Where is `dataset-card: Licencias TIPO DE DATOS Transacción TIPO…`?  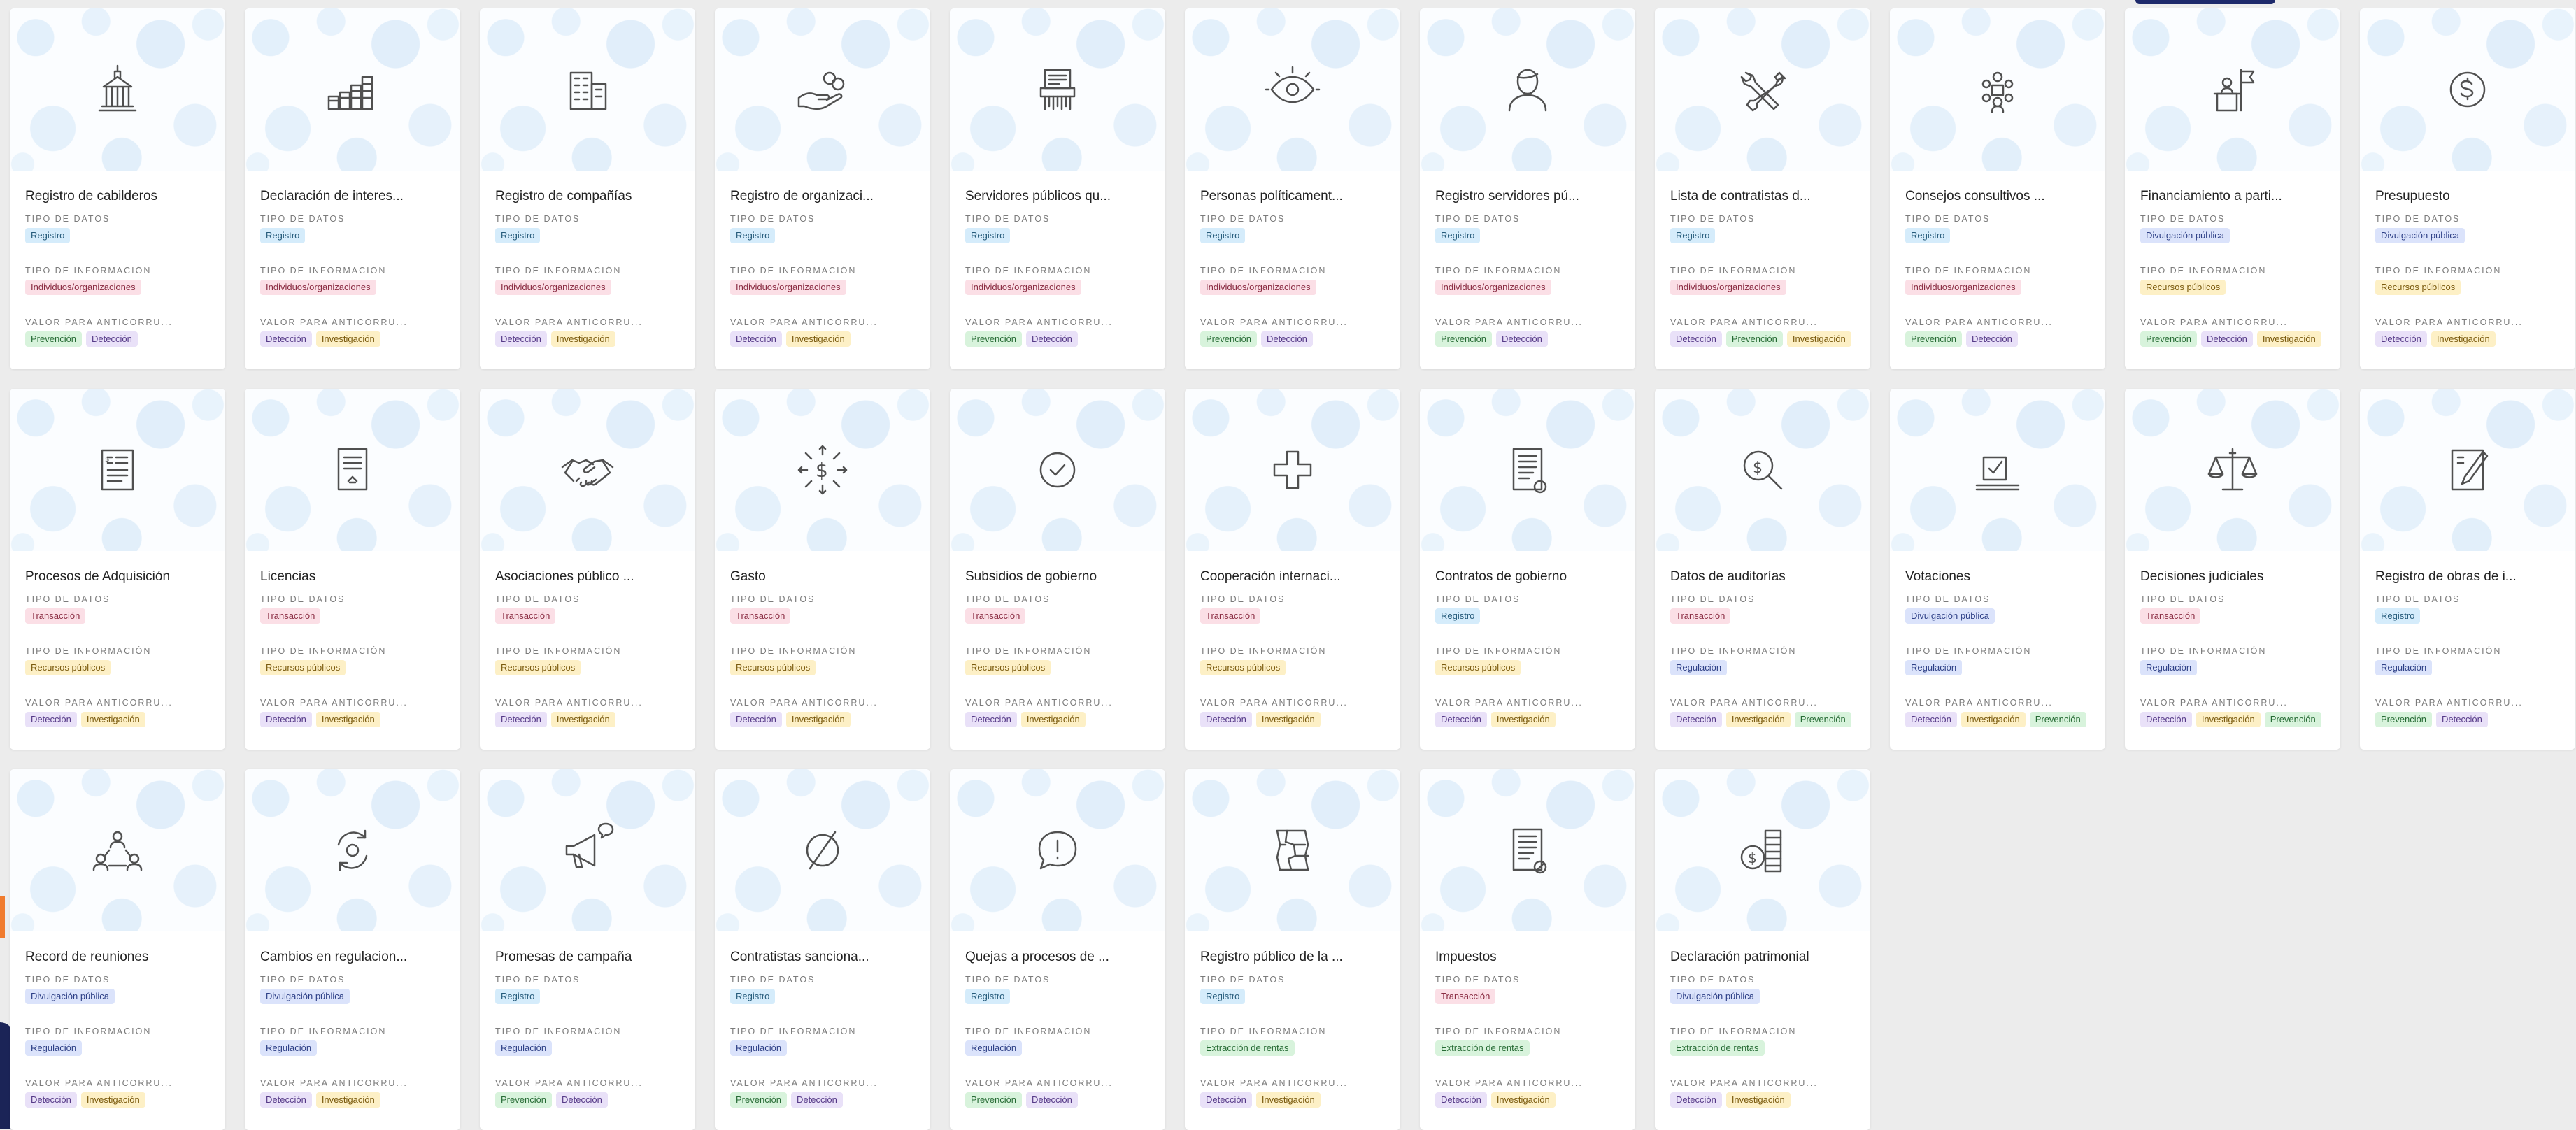
dataset-card: Licencias TIPO DE DATOS Transacción TIPO… is located at coordinates (352, 569).